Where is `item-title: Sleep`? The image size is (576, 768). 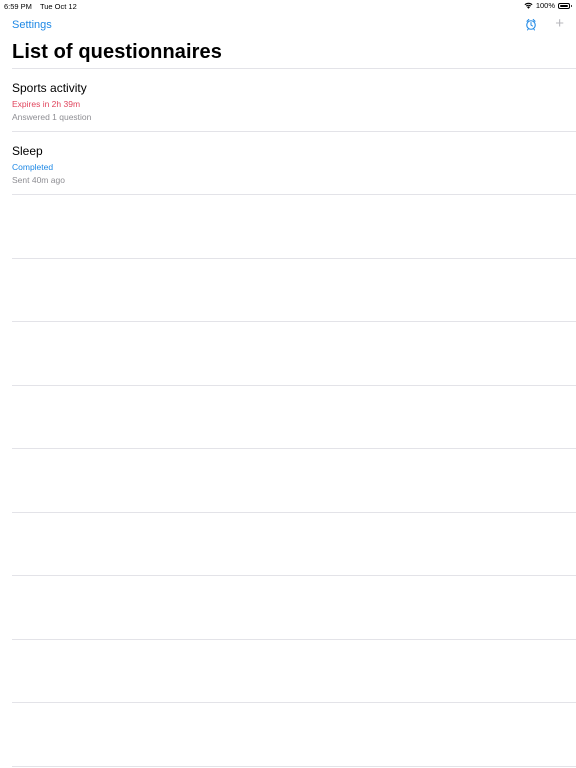 item-title: Sleep is located at coordinates (27, 151).